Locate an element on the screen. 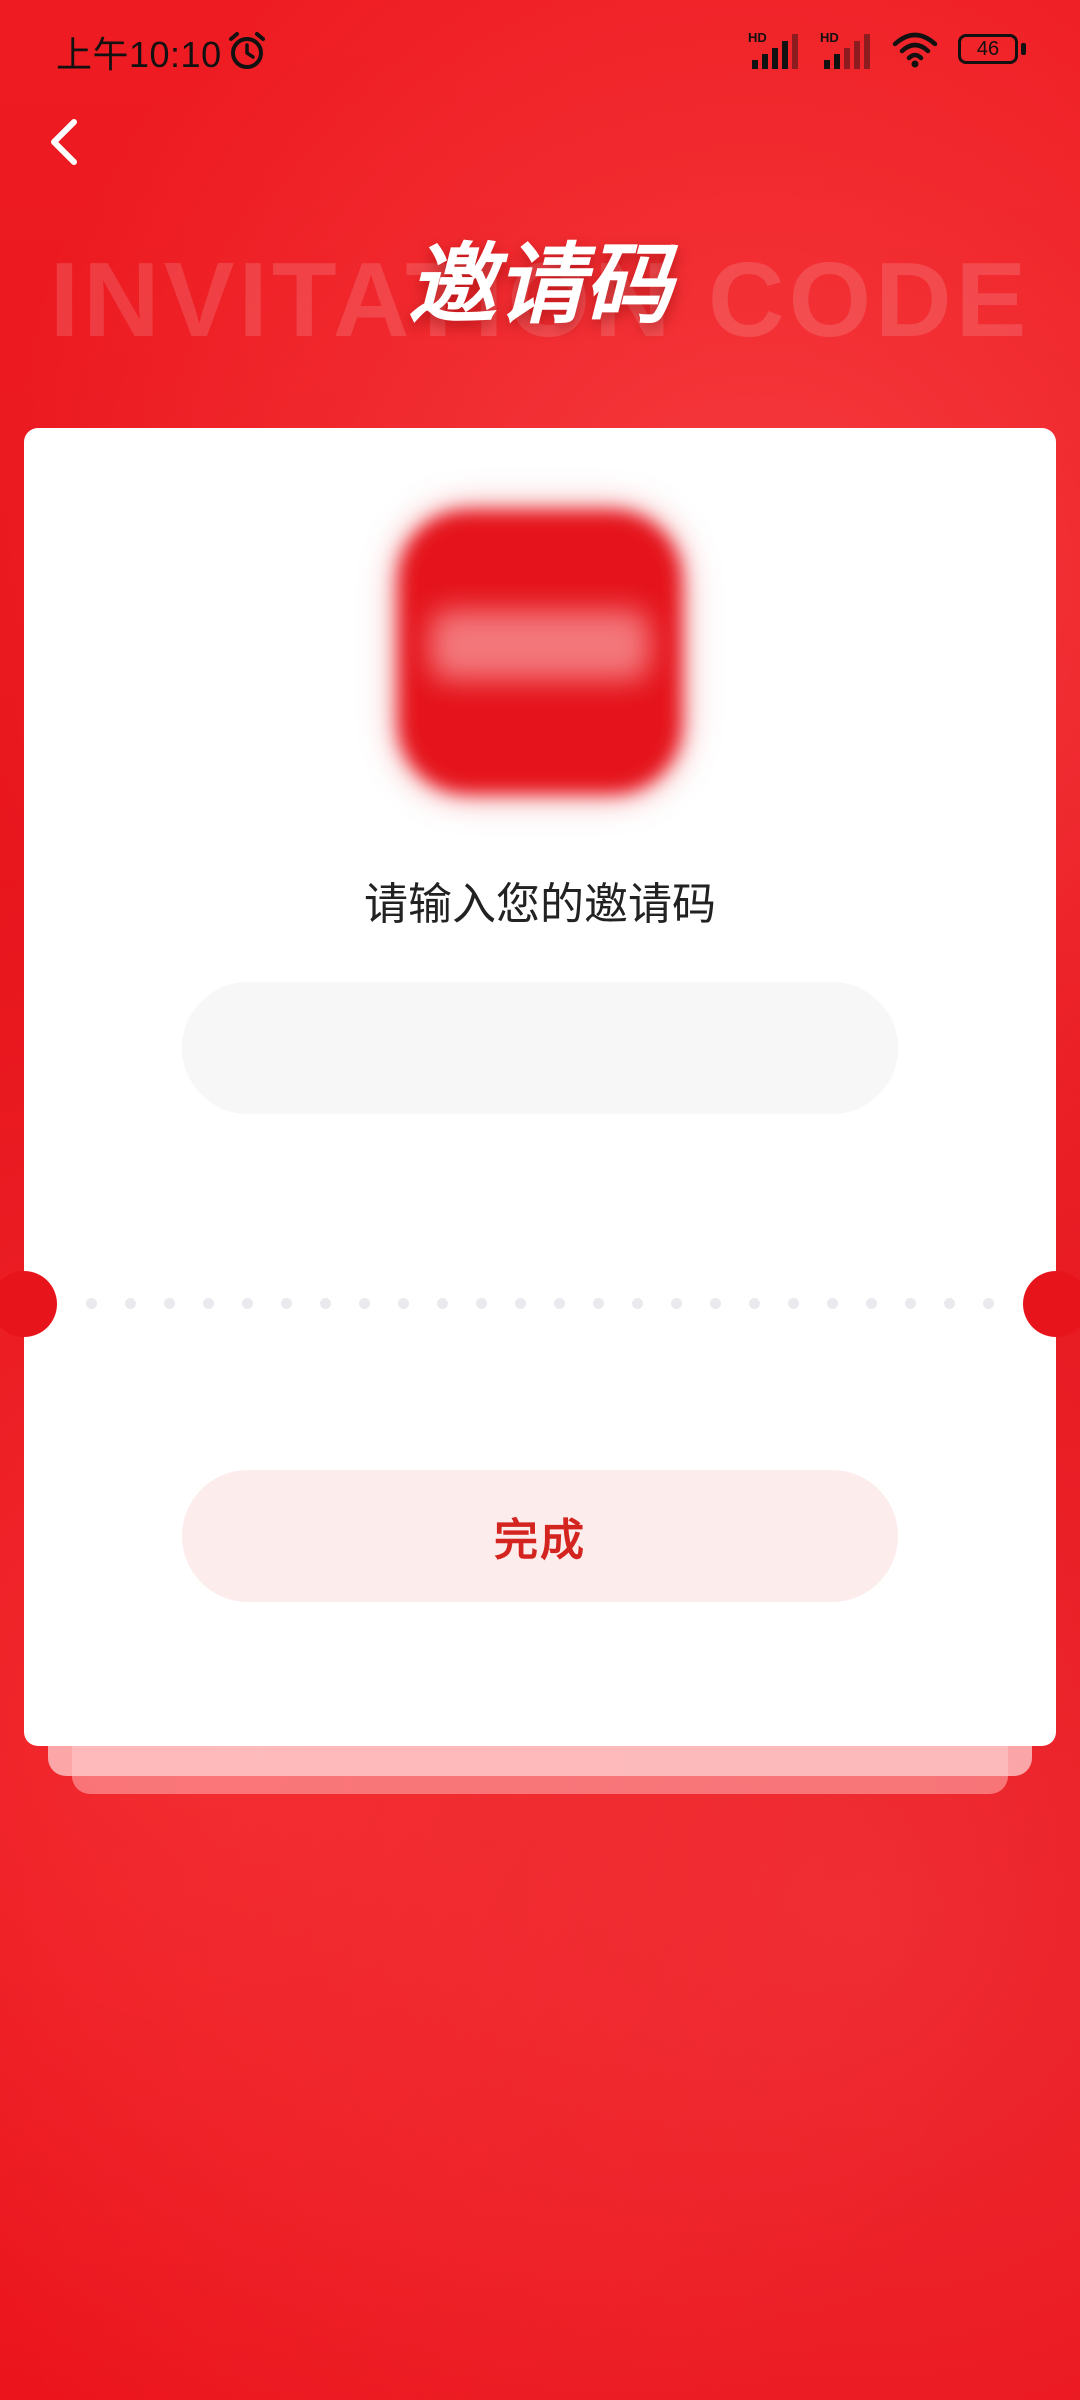  back-button is located at coordinates (64, 142).